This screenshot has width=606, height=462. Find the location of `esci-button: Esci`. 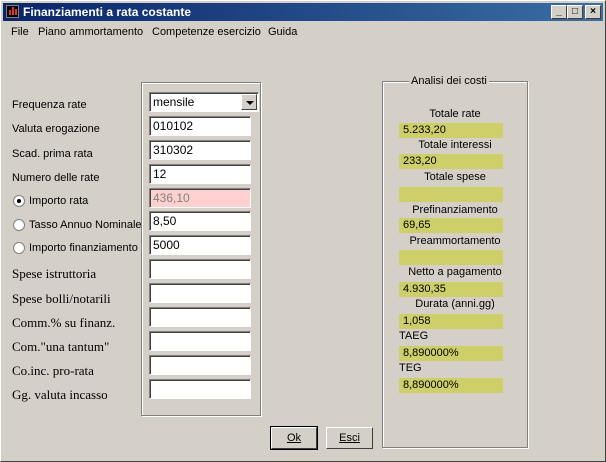

esci-button: Esci is located at coordinates (349, 438).